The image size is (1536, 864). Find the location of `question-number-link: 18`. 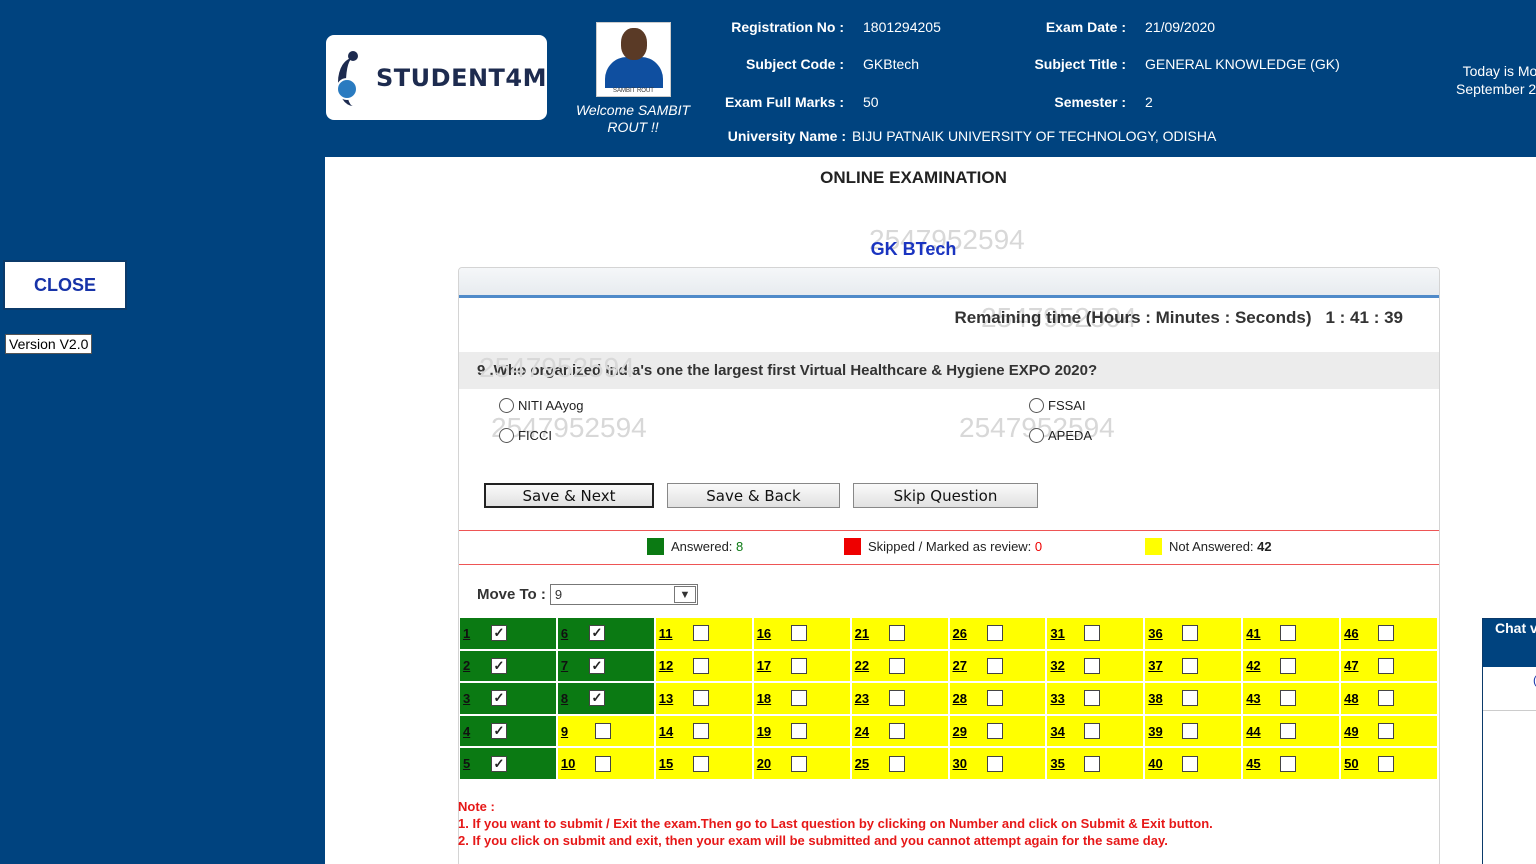

question-number-link: 18 is located at coordinates (774, 698).